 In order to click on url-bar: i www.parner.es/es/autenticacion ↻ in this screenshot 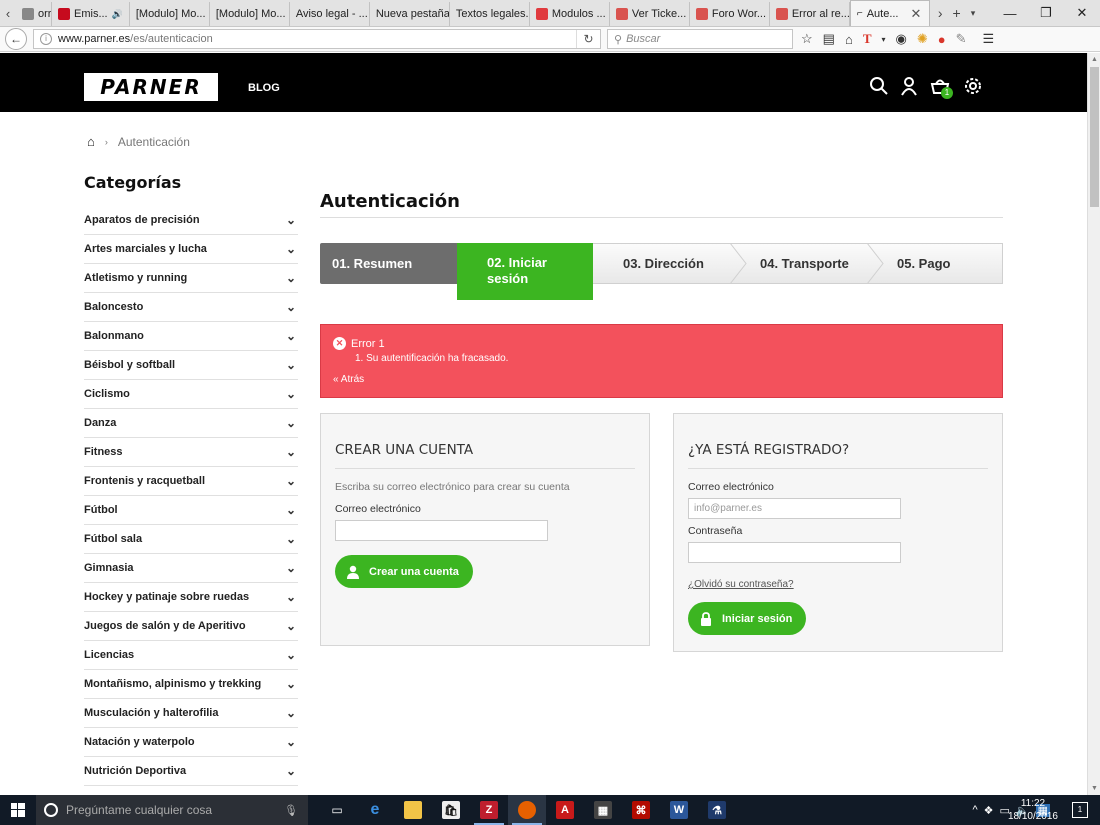, I will do `click(317, 39)`.